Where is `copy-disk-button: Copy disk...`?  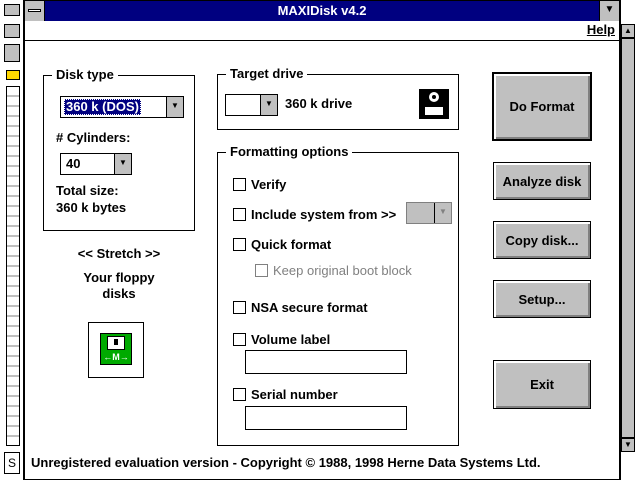
copy-disk-button: Copy disk... is located at coordinates (542, 240).